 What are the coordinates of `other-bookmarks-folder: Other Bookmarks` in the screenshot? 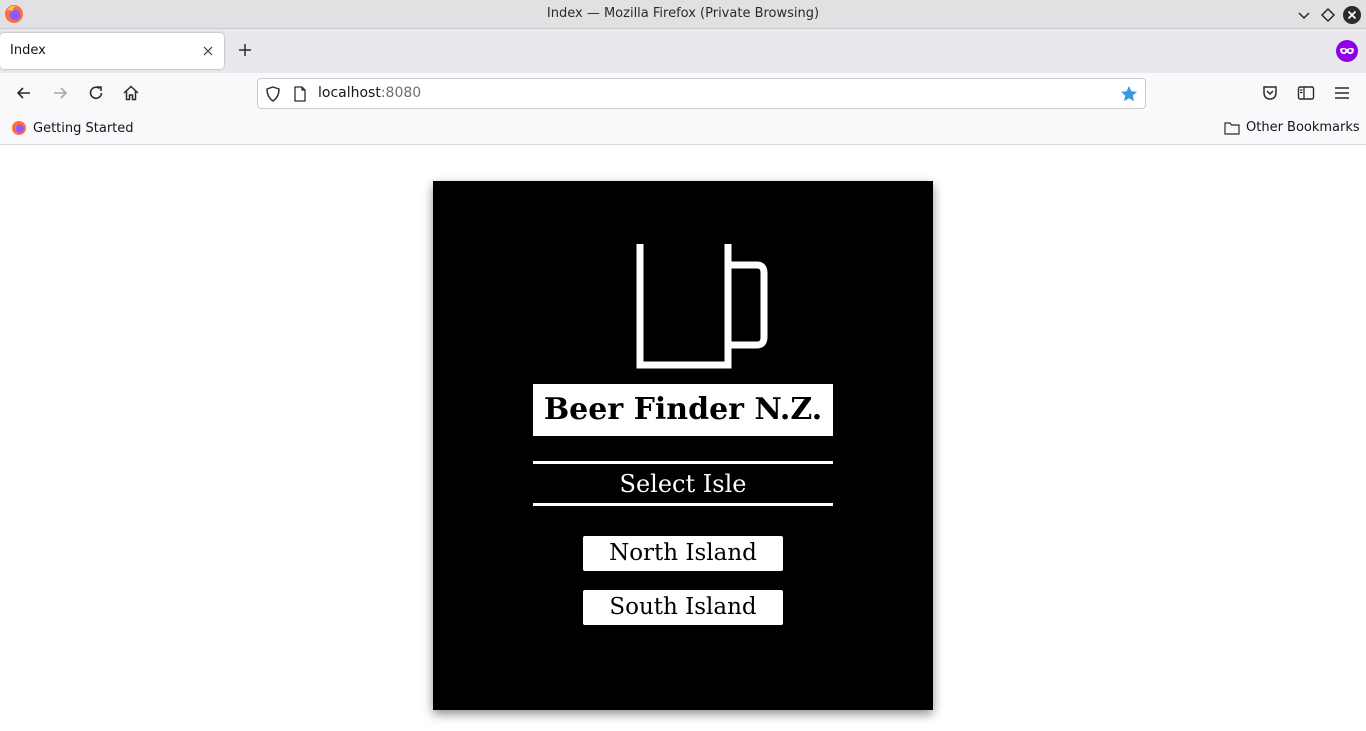 It's located at (1292, 127).